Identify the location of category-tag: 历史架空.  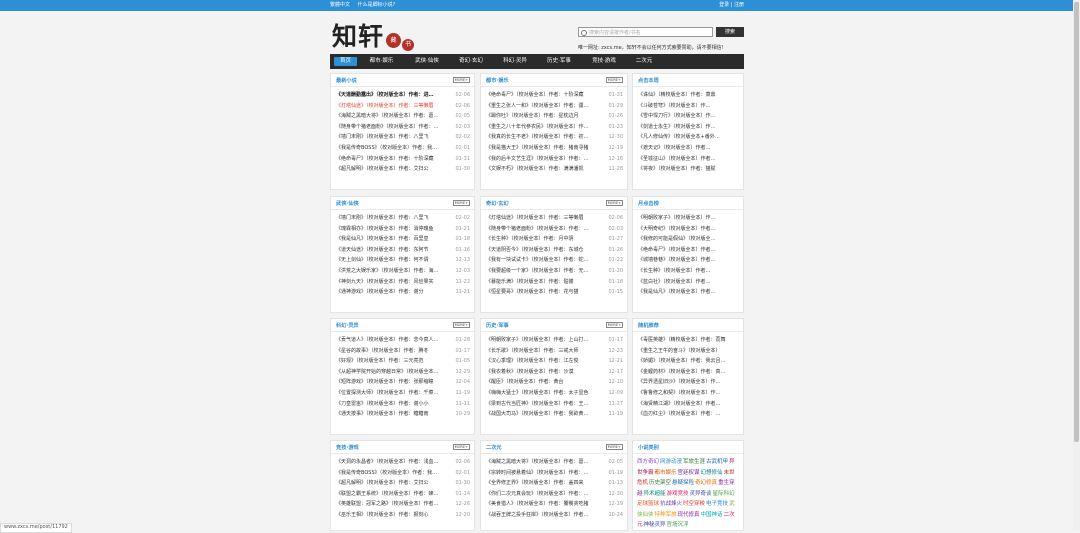
(660, 483).